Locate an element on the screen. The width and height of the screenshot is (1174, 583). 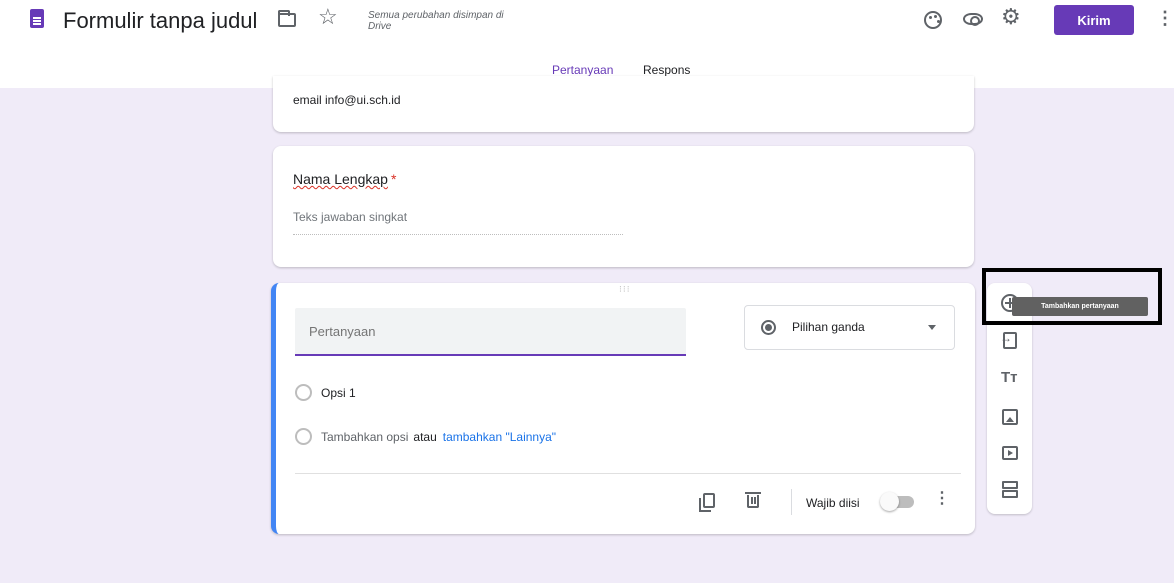
add-section-icon is located at coordinates (1010, 489).